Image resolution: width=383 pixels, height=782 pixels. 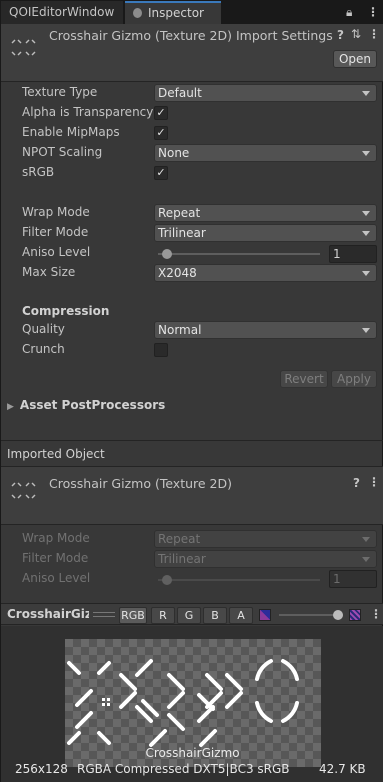 I want to click on texture-format: RGBA Compressed DXT5|BC3 sRGB, so click(x=183, y=769).